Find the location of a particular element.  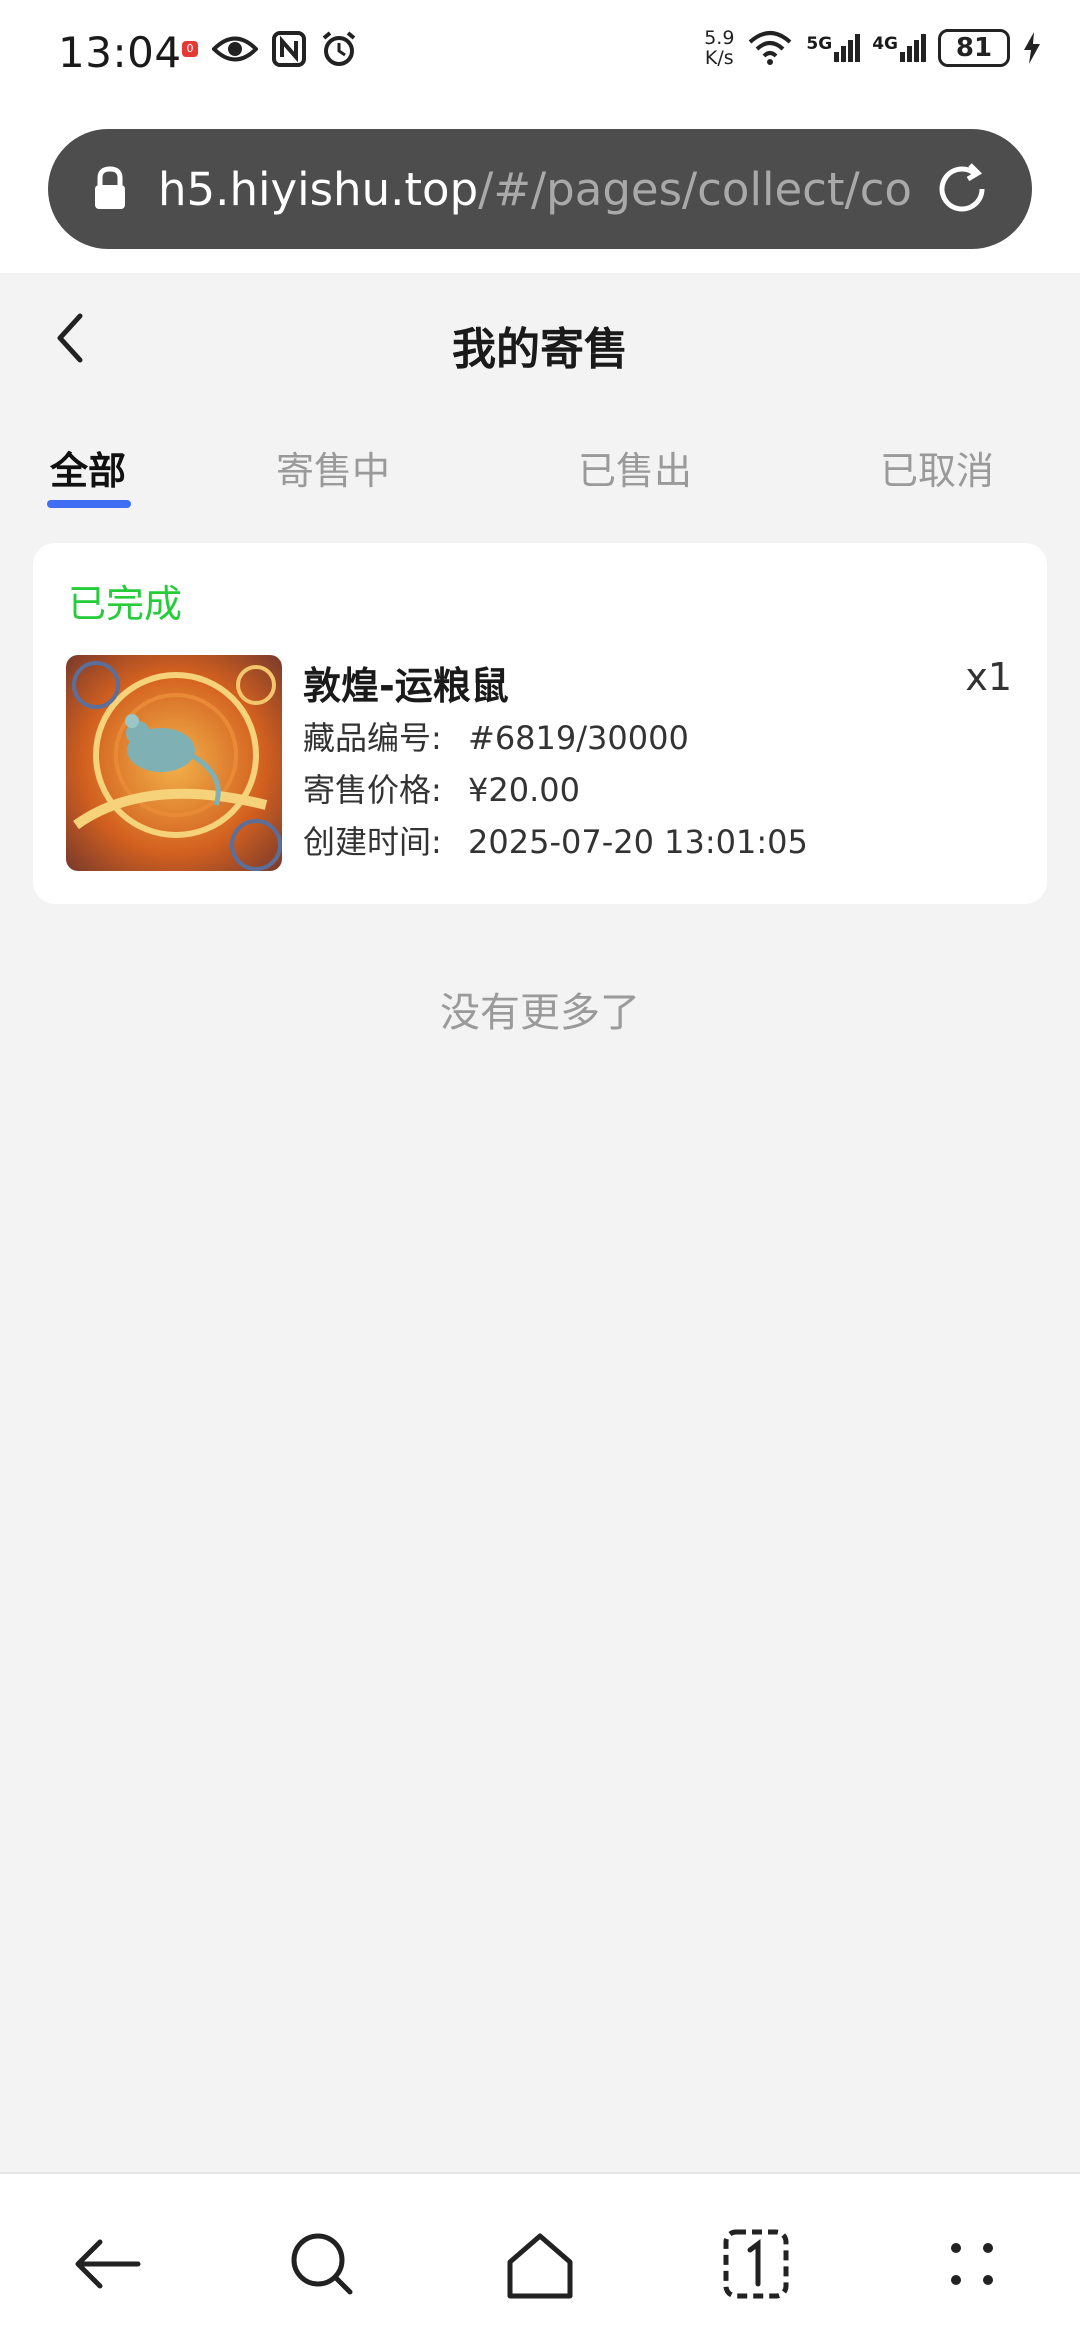

created-row: 创建时间: 2025-07-20 13:01:05 is located at coordinates (555, 840).